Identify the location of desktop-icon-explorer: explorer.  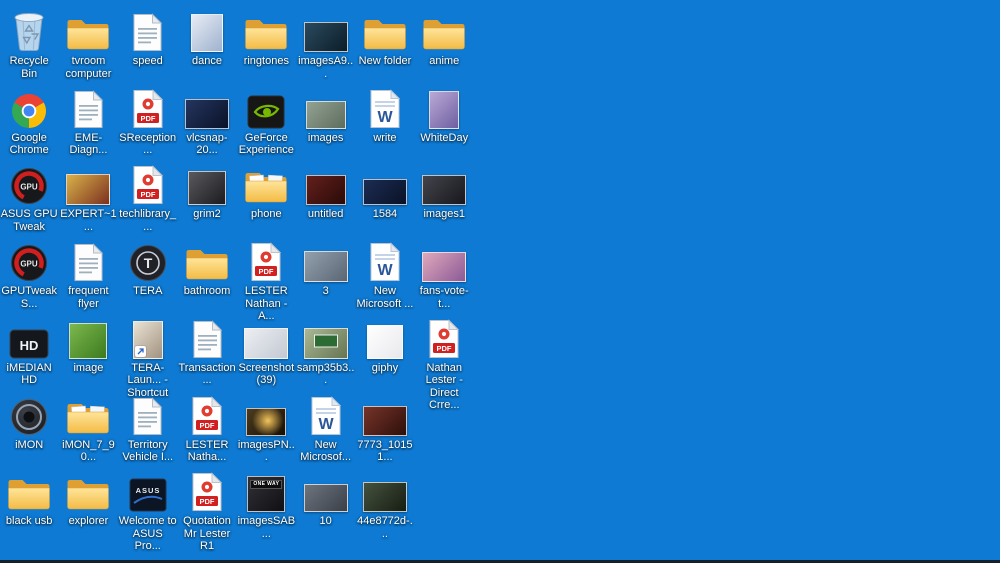
(88, 498).